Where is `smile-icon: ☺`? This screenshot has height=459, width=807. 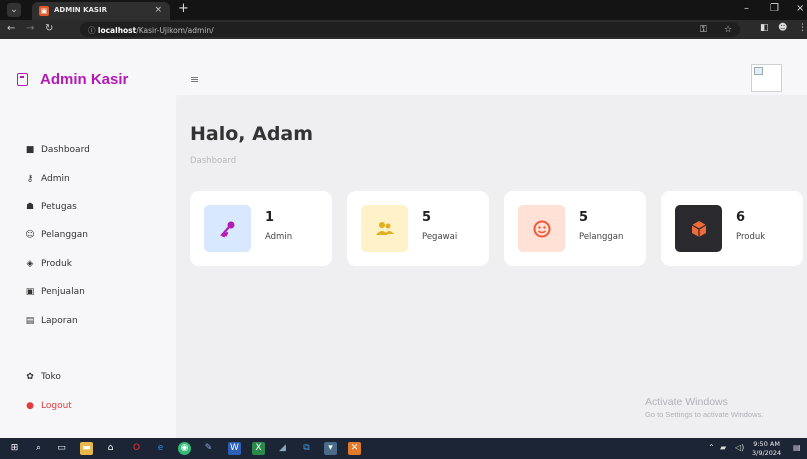
smile-icon: ☺ is located at coordinates (30, 235).